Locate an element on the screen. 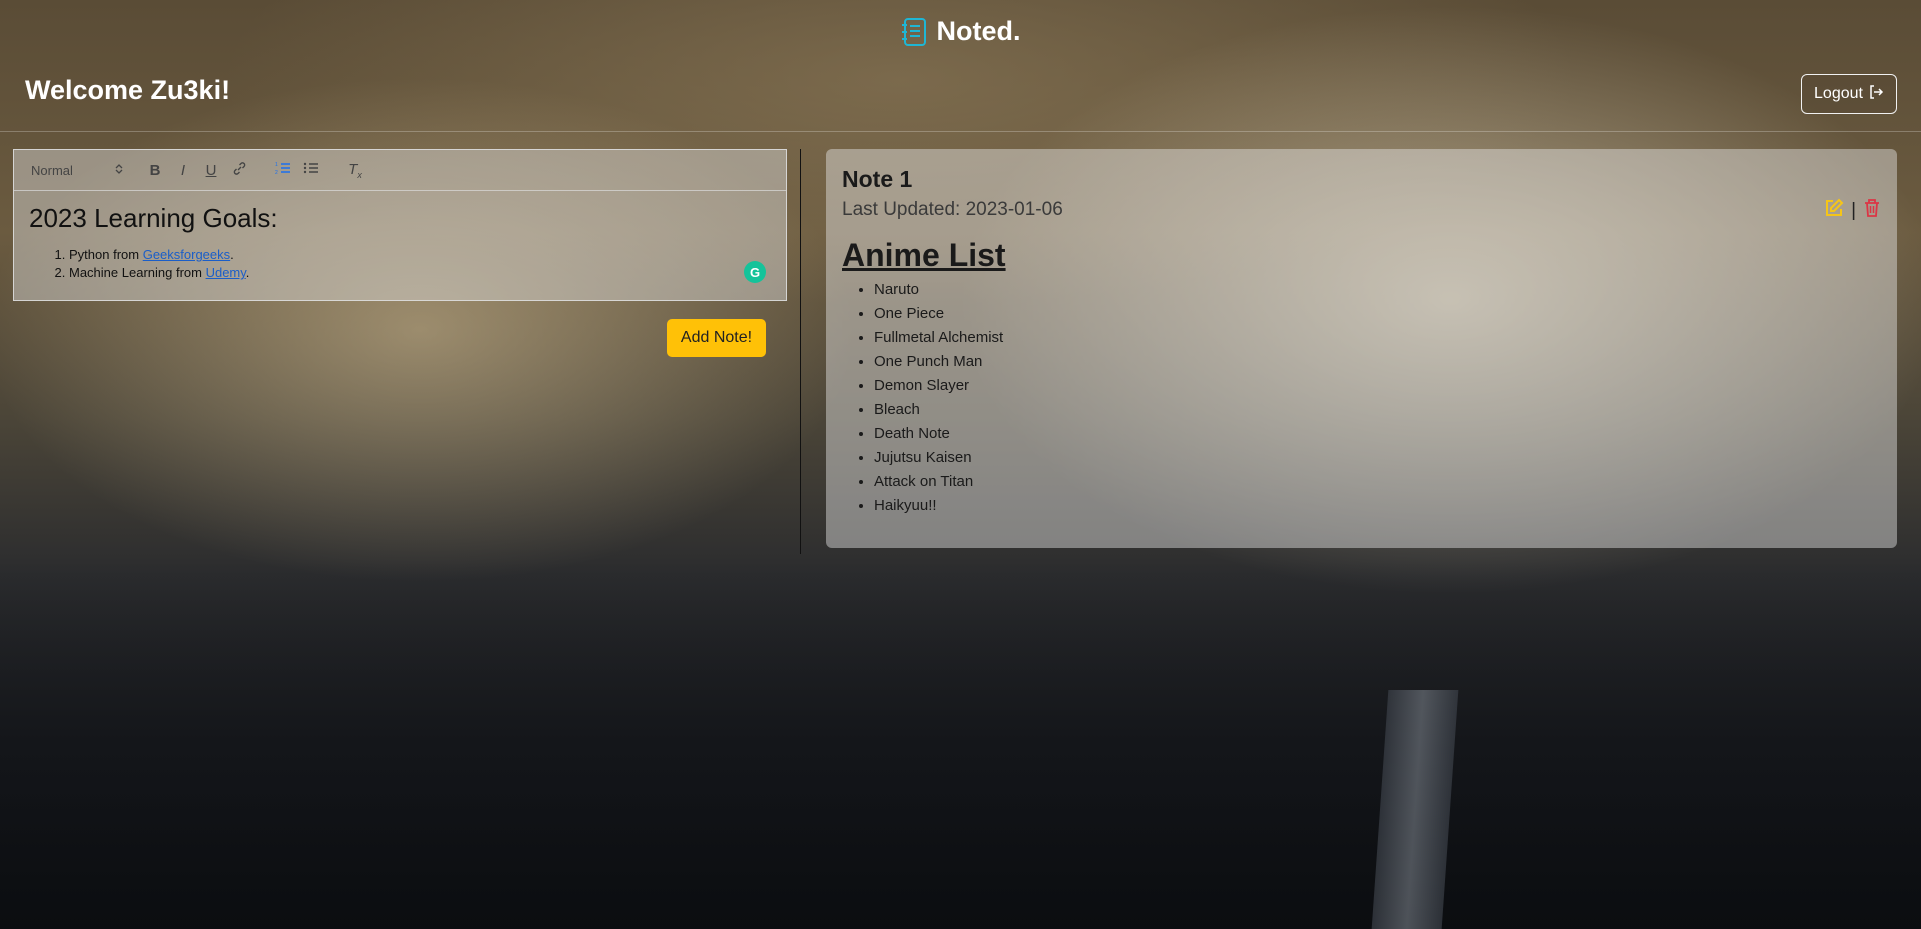  list-item: One Punch Man is located at coordinates (1377, 362).